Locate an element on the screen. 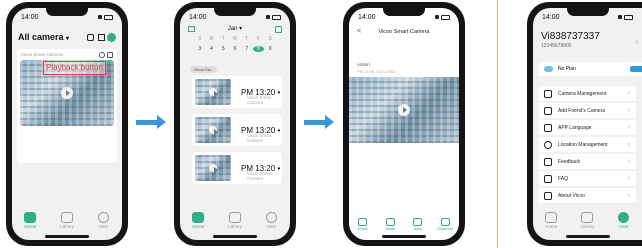  add-camera-icon is located at coordinates (111, 37).